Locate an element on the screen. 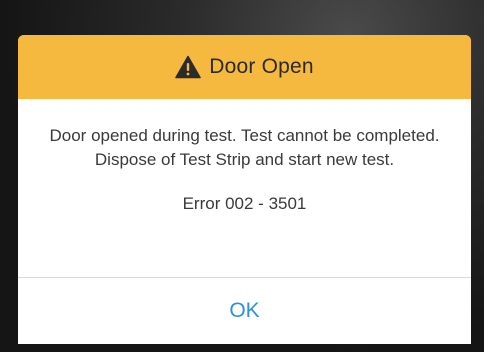 This screenshot has height=352, width=484. error-code-text: Error 002 - 3501 is located at coordinates (244, 203).